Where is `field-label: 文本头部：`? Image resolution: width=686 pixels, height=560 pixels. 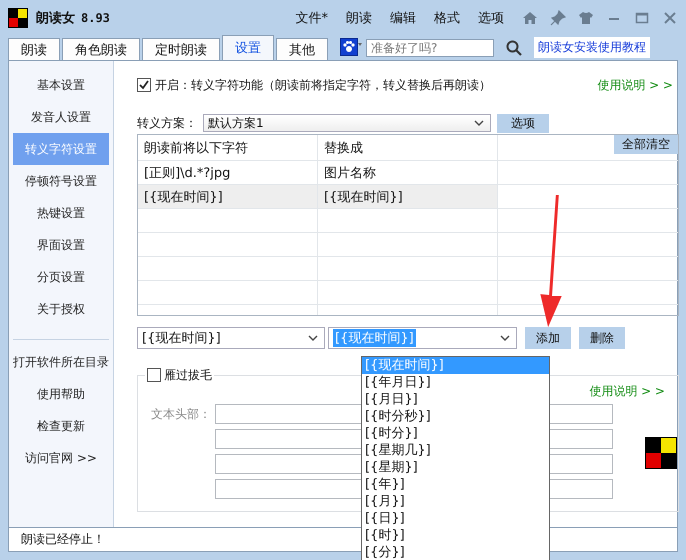 field-label: 文本头部： is located at coordinates (181, 414).